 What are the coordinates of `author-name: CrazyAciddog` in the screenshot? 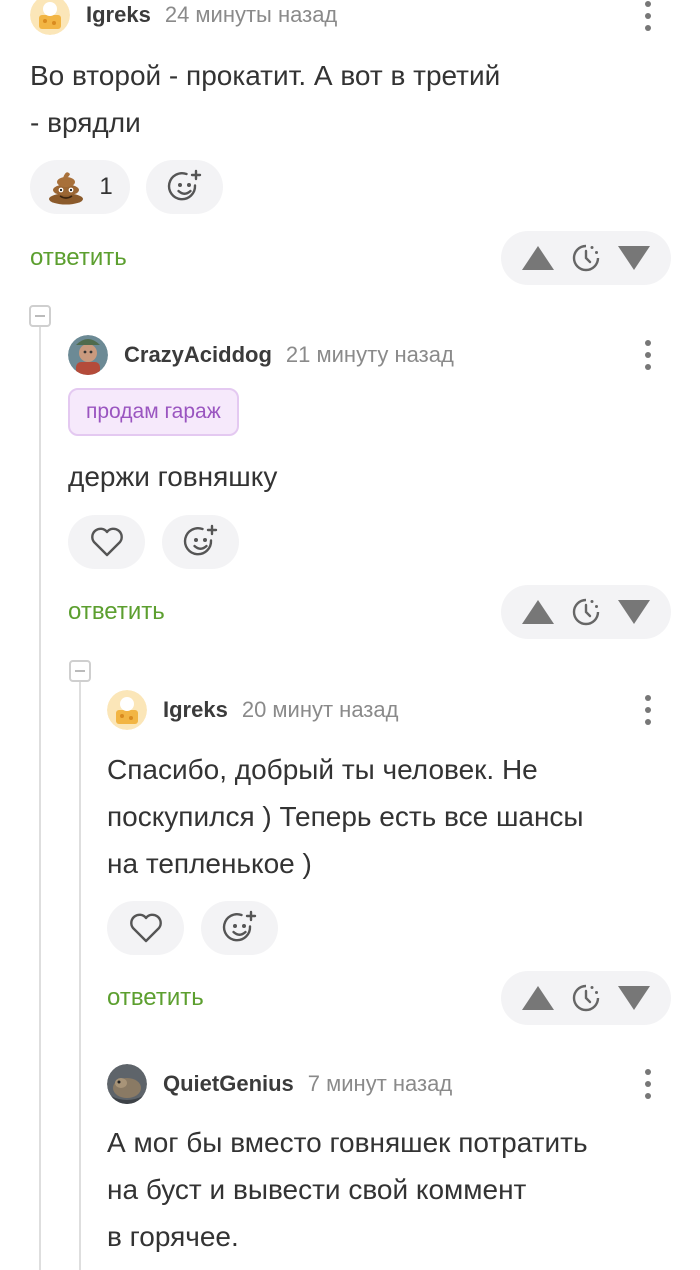 It's located at (198, 355).